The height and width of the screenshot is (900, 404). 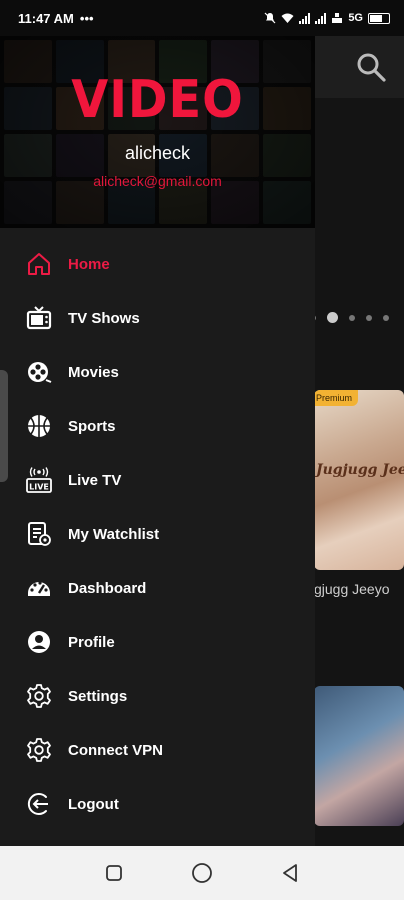 What do you see at coordinates (157, 372) in the screenshot?
I see `menu-item-movies: Movies` at bounding box center [157, 372].